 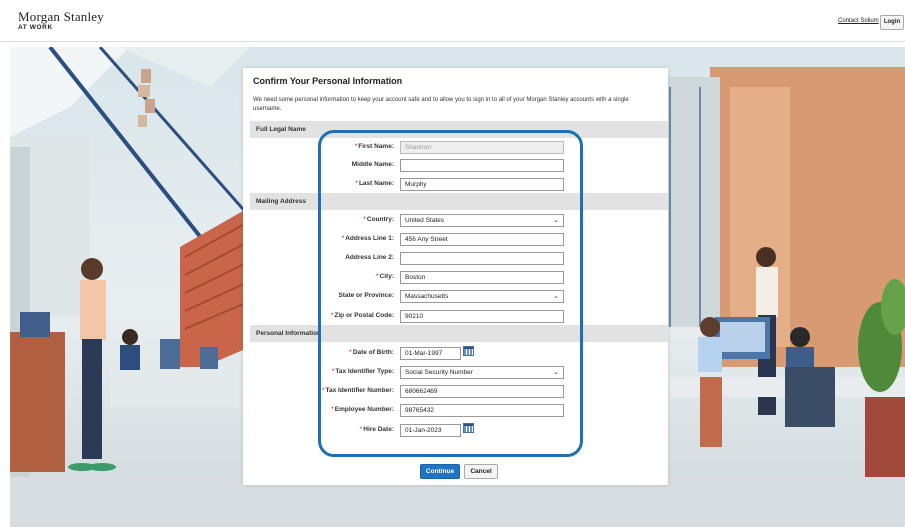 I want to click on section-personal-information: Personal Information, so click(x=459, y=333).